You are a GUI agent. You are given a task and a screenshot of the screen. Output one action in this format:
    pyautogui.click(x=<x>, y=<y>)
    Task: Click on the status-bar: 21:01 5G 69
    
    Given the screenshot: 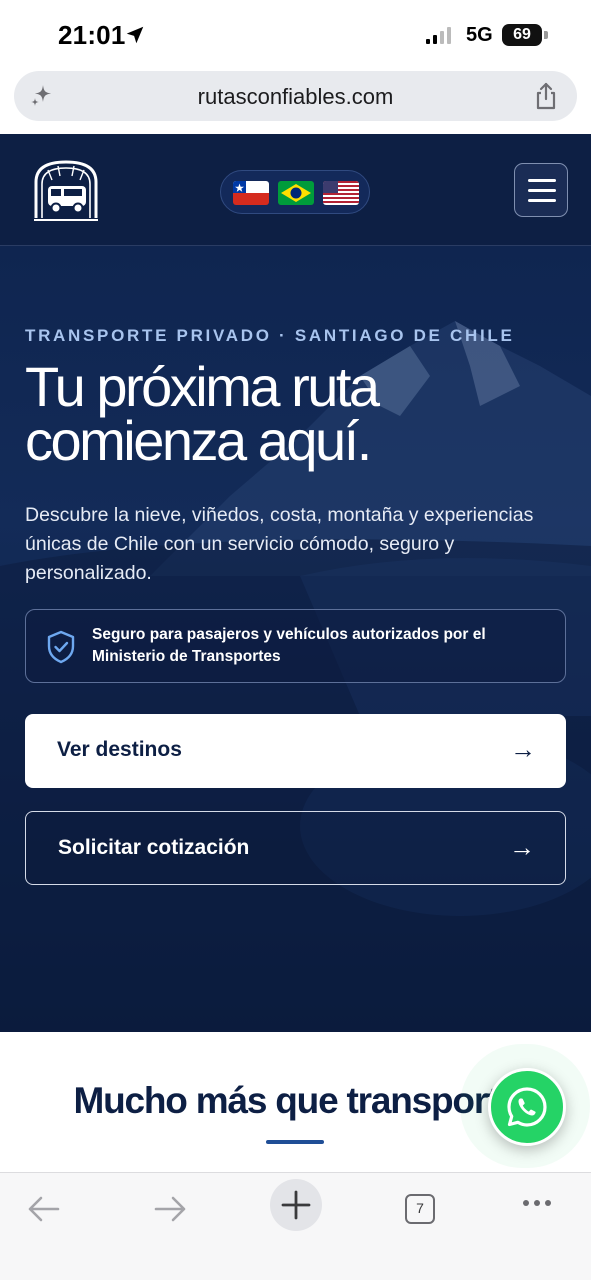 What is the action you would take?
    pyautogui.click(x=295, y=33)
    